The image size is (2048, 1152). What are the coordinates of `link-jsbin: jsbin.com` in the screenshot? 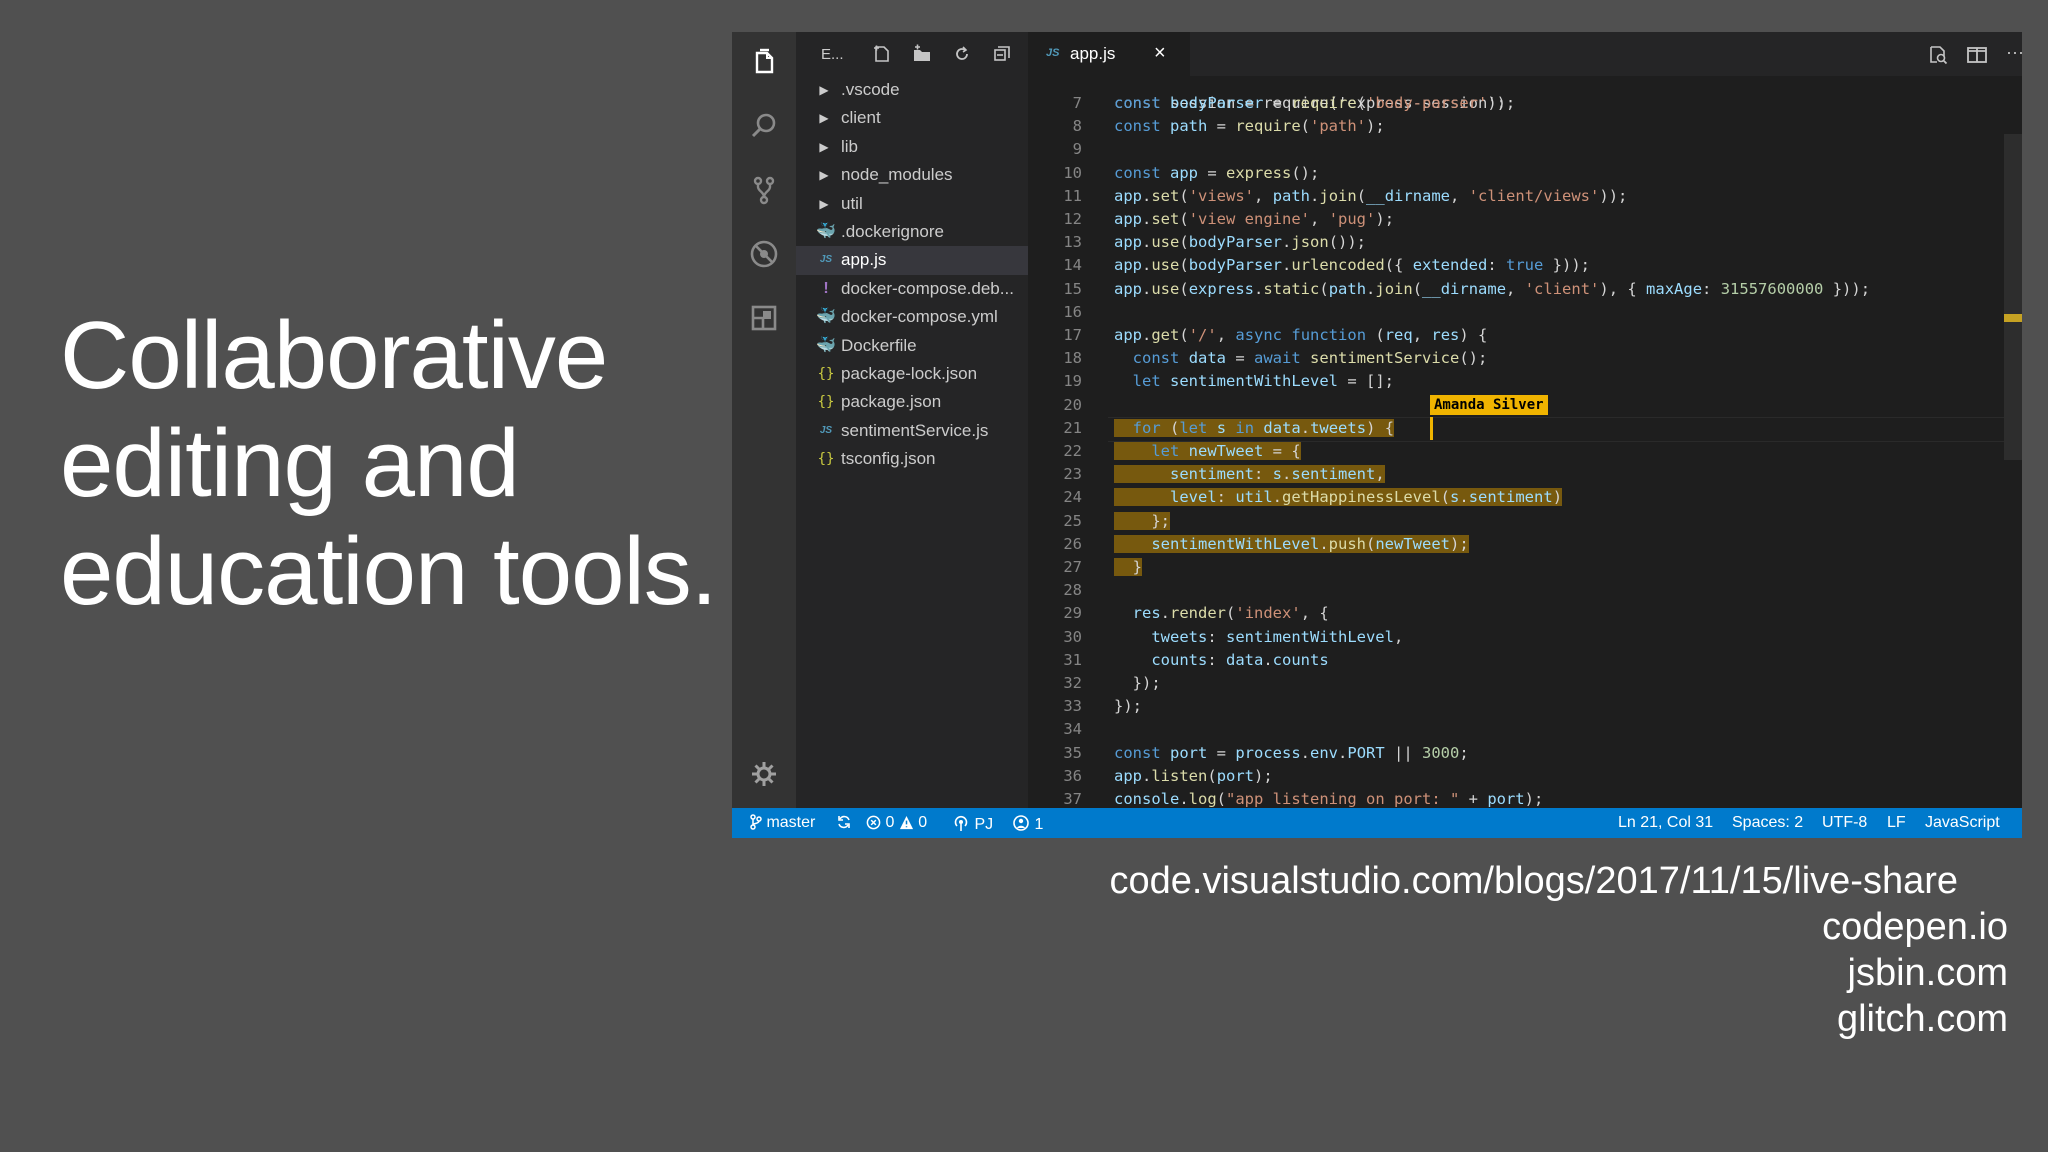 It's located at (1408, 973).